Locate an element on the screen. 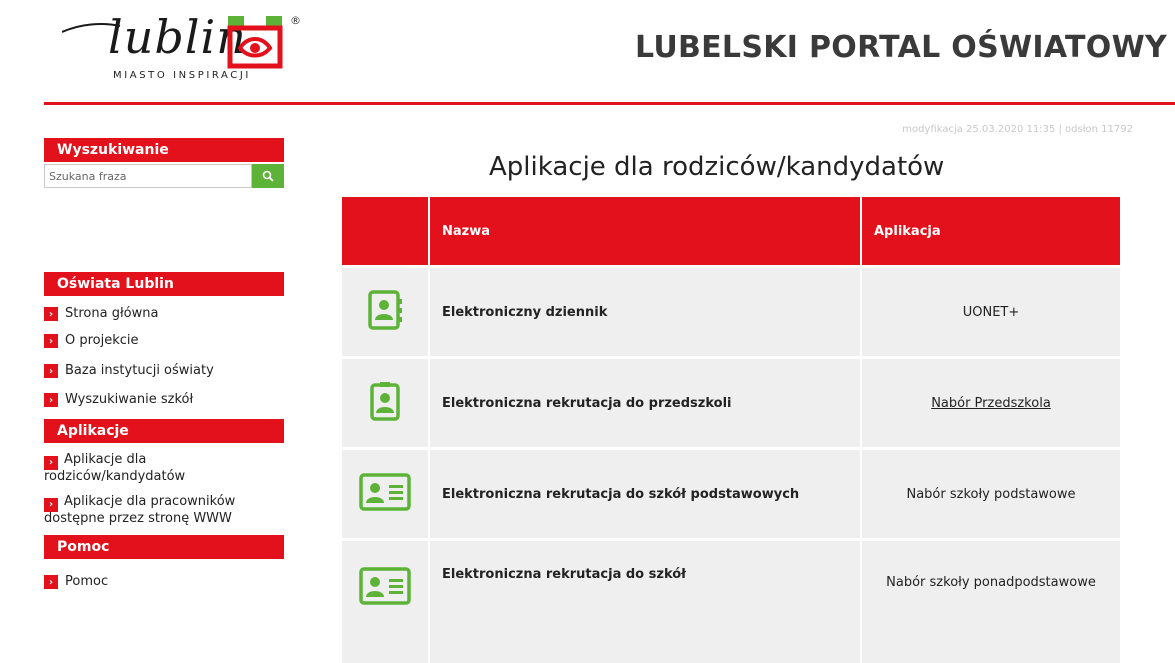  id-badge-icon is located at coordinates (385, 401).